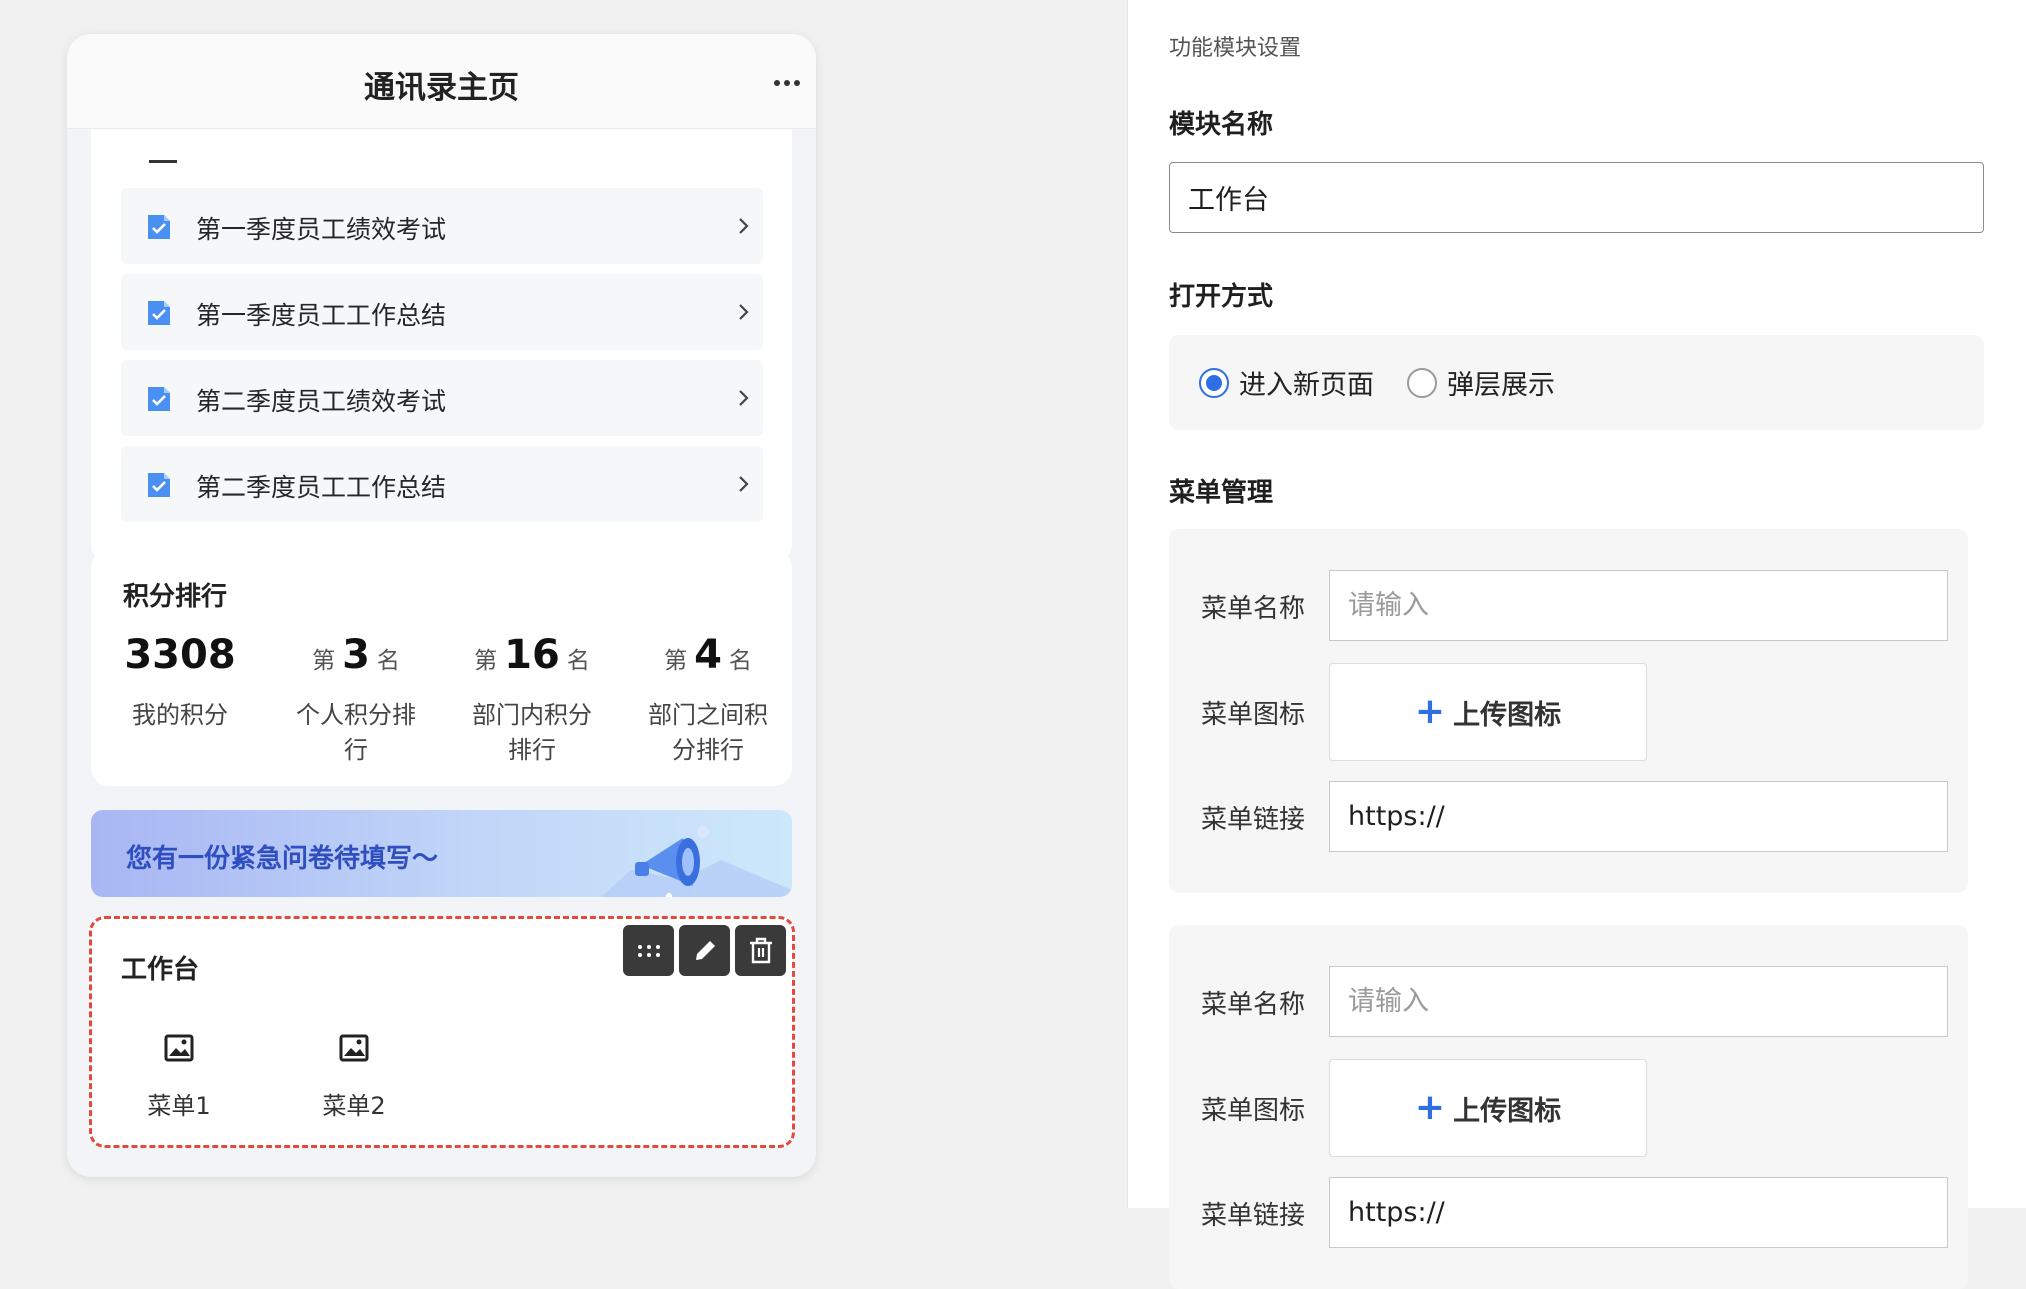 The height and width of the screenshot is (1289, 2026). What do you see at coordinates (708, 732) in the screenshot?
I see `inter-dept-rank-label: 部门之间积分排行` at bounding box center [708, 732].